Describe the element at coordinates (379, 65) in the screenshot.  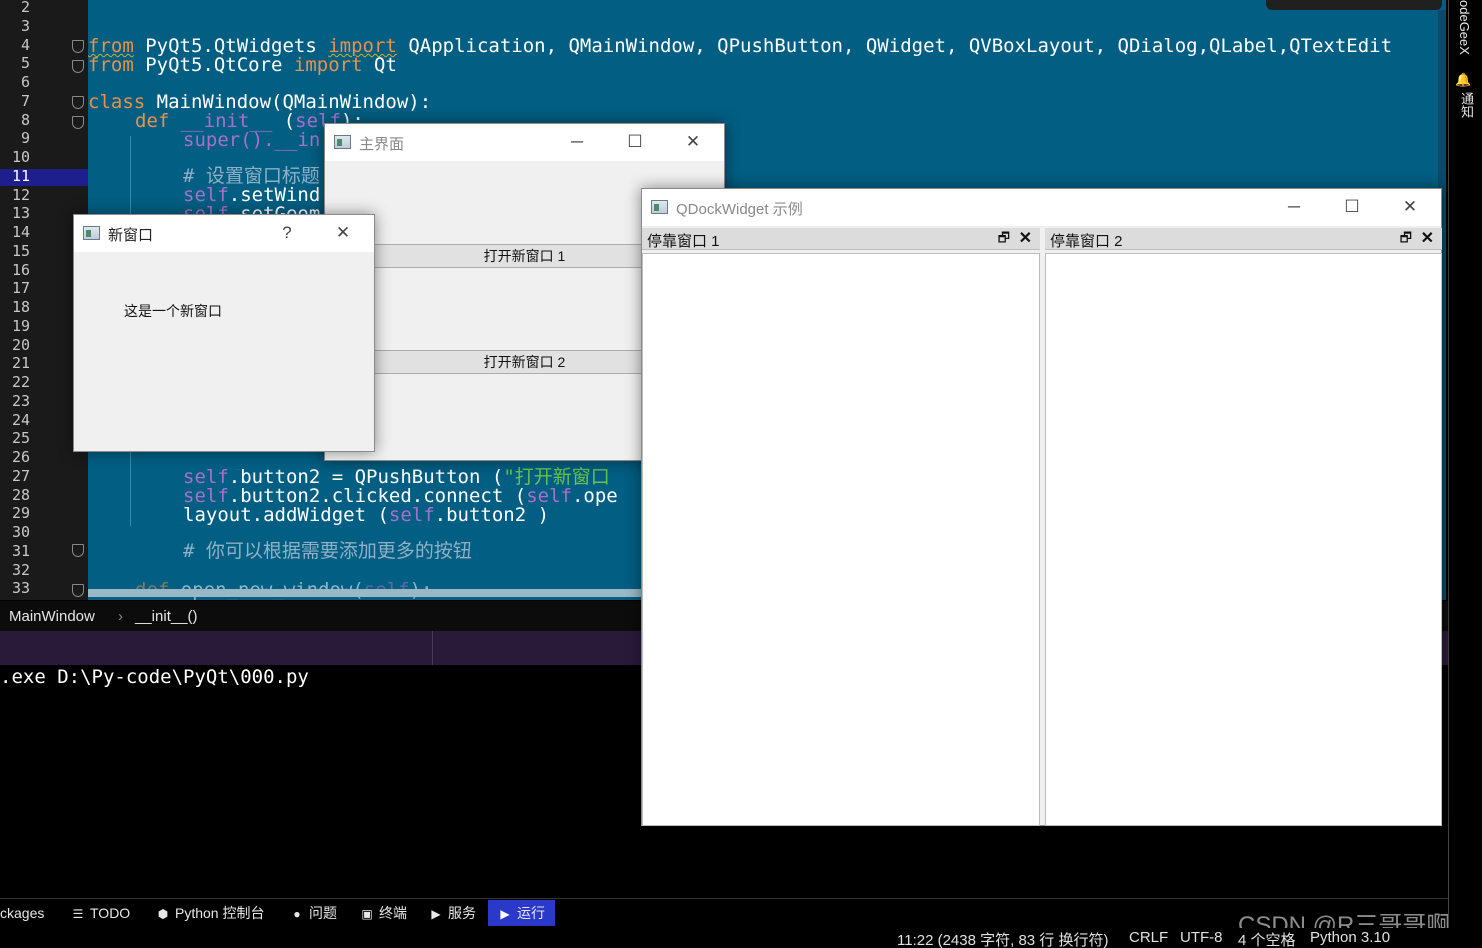
I see `code-token: Qt` at that location.